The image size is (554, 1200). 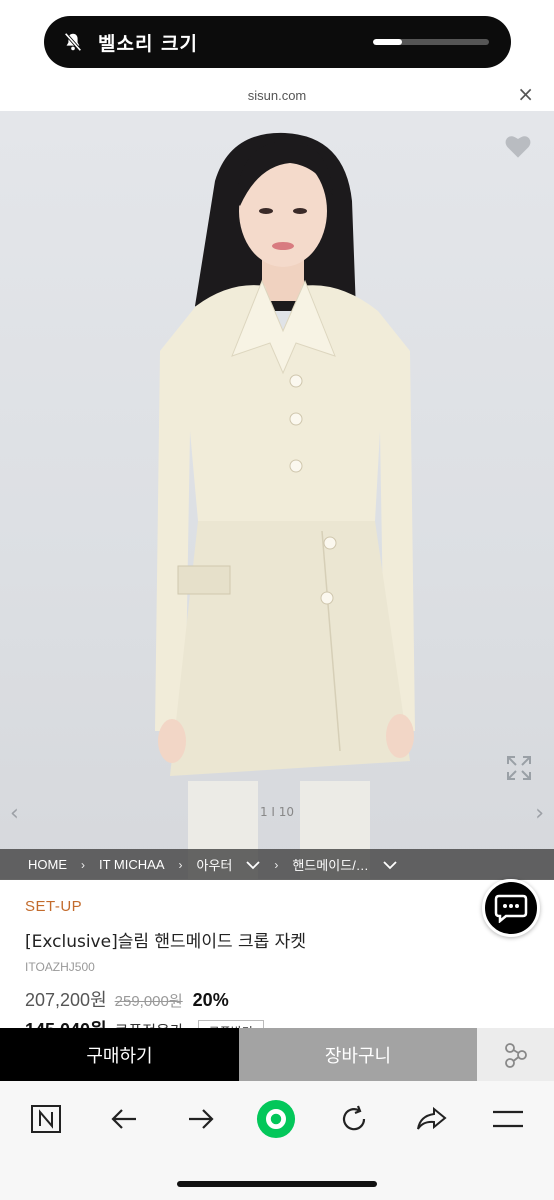 I want to click on volume-slider, so click(x=431, y=42).